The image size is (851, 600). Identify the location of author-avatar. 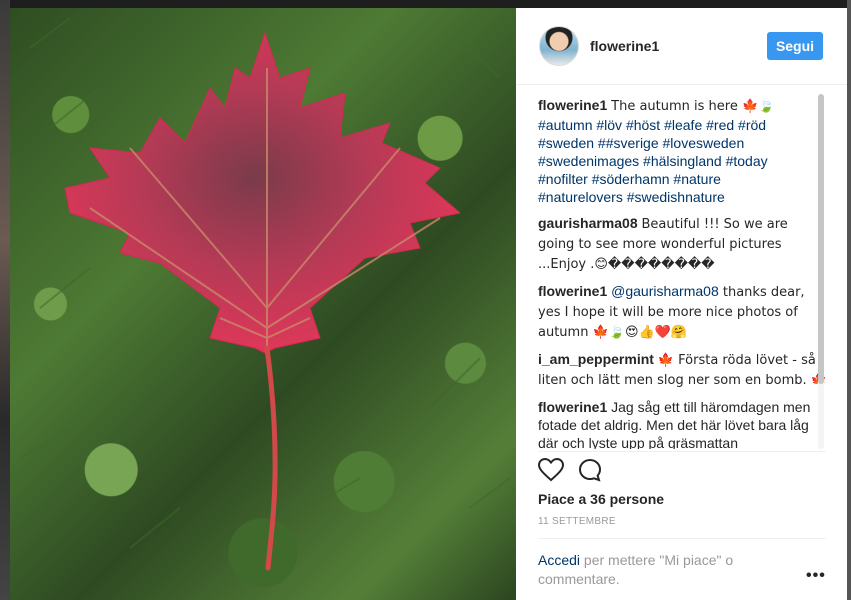
(559, 46).